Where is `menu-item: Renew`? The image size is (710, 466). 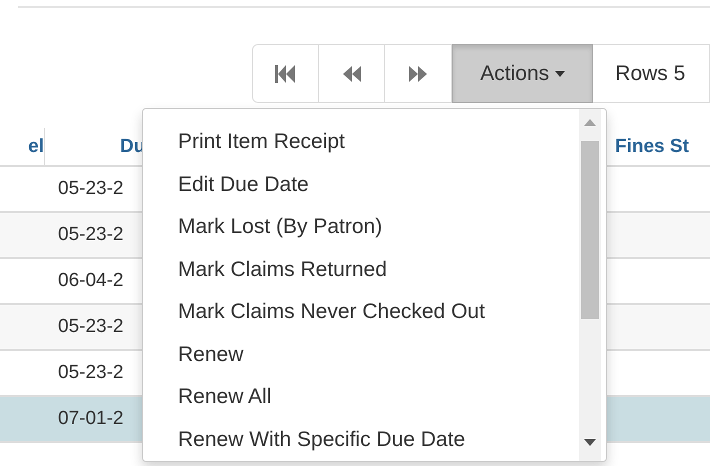 menu-item: Renew is located at coordinates (361, 355).